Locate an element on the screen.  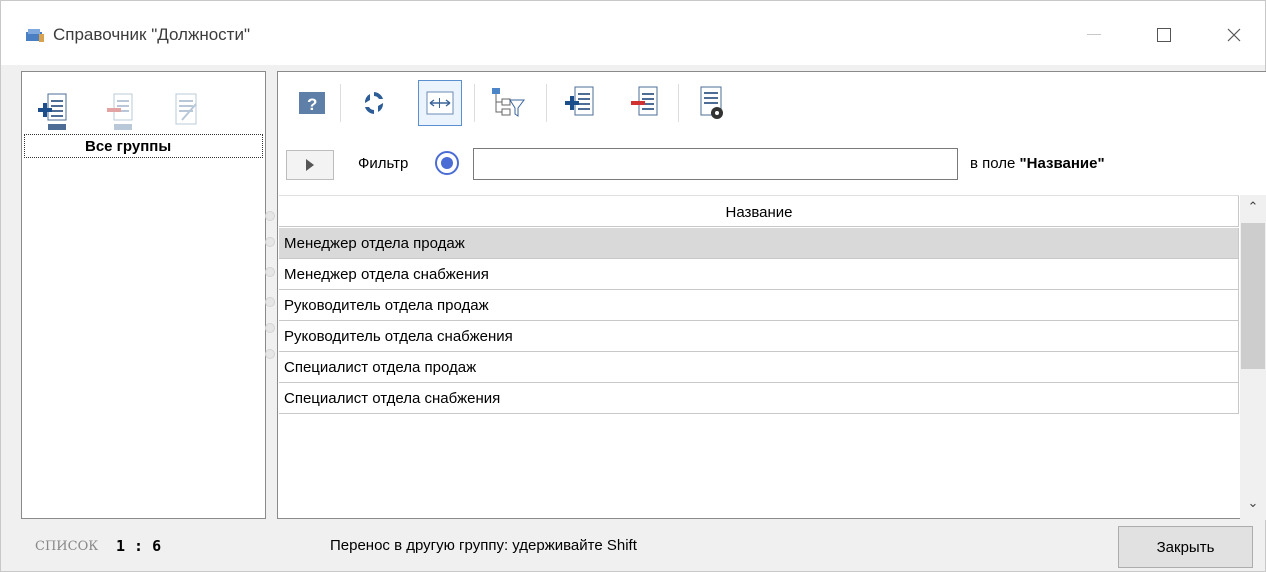
table-row: Менеджер отдела снабжения is located at coordinates (759, 274).